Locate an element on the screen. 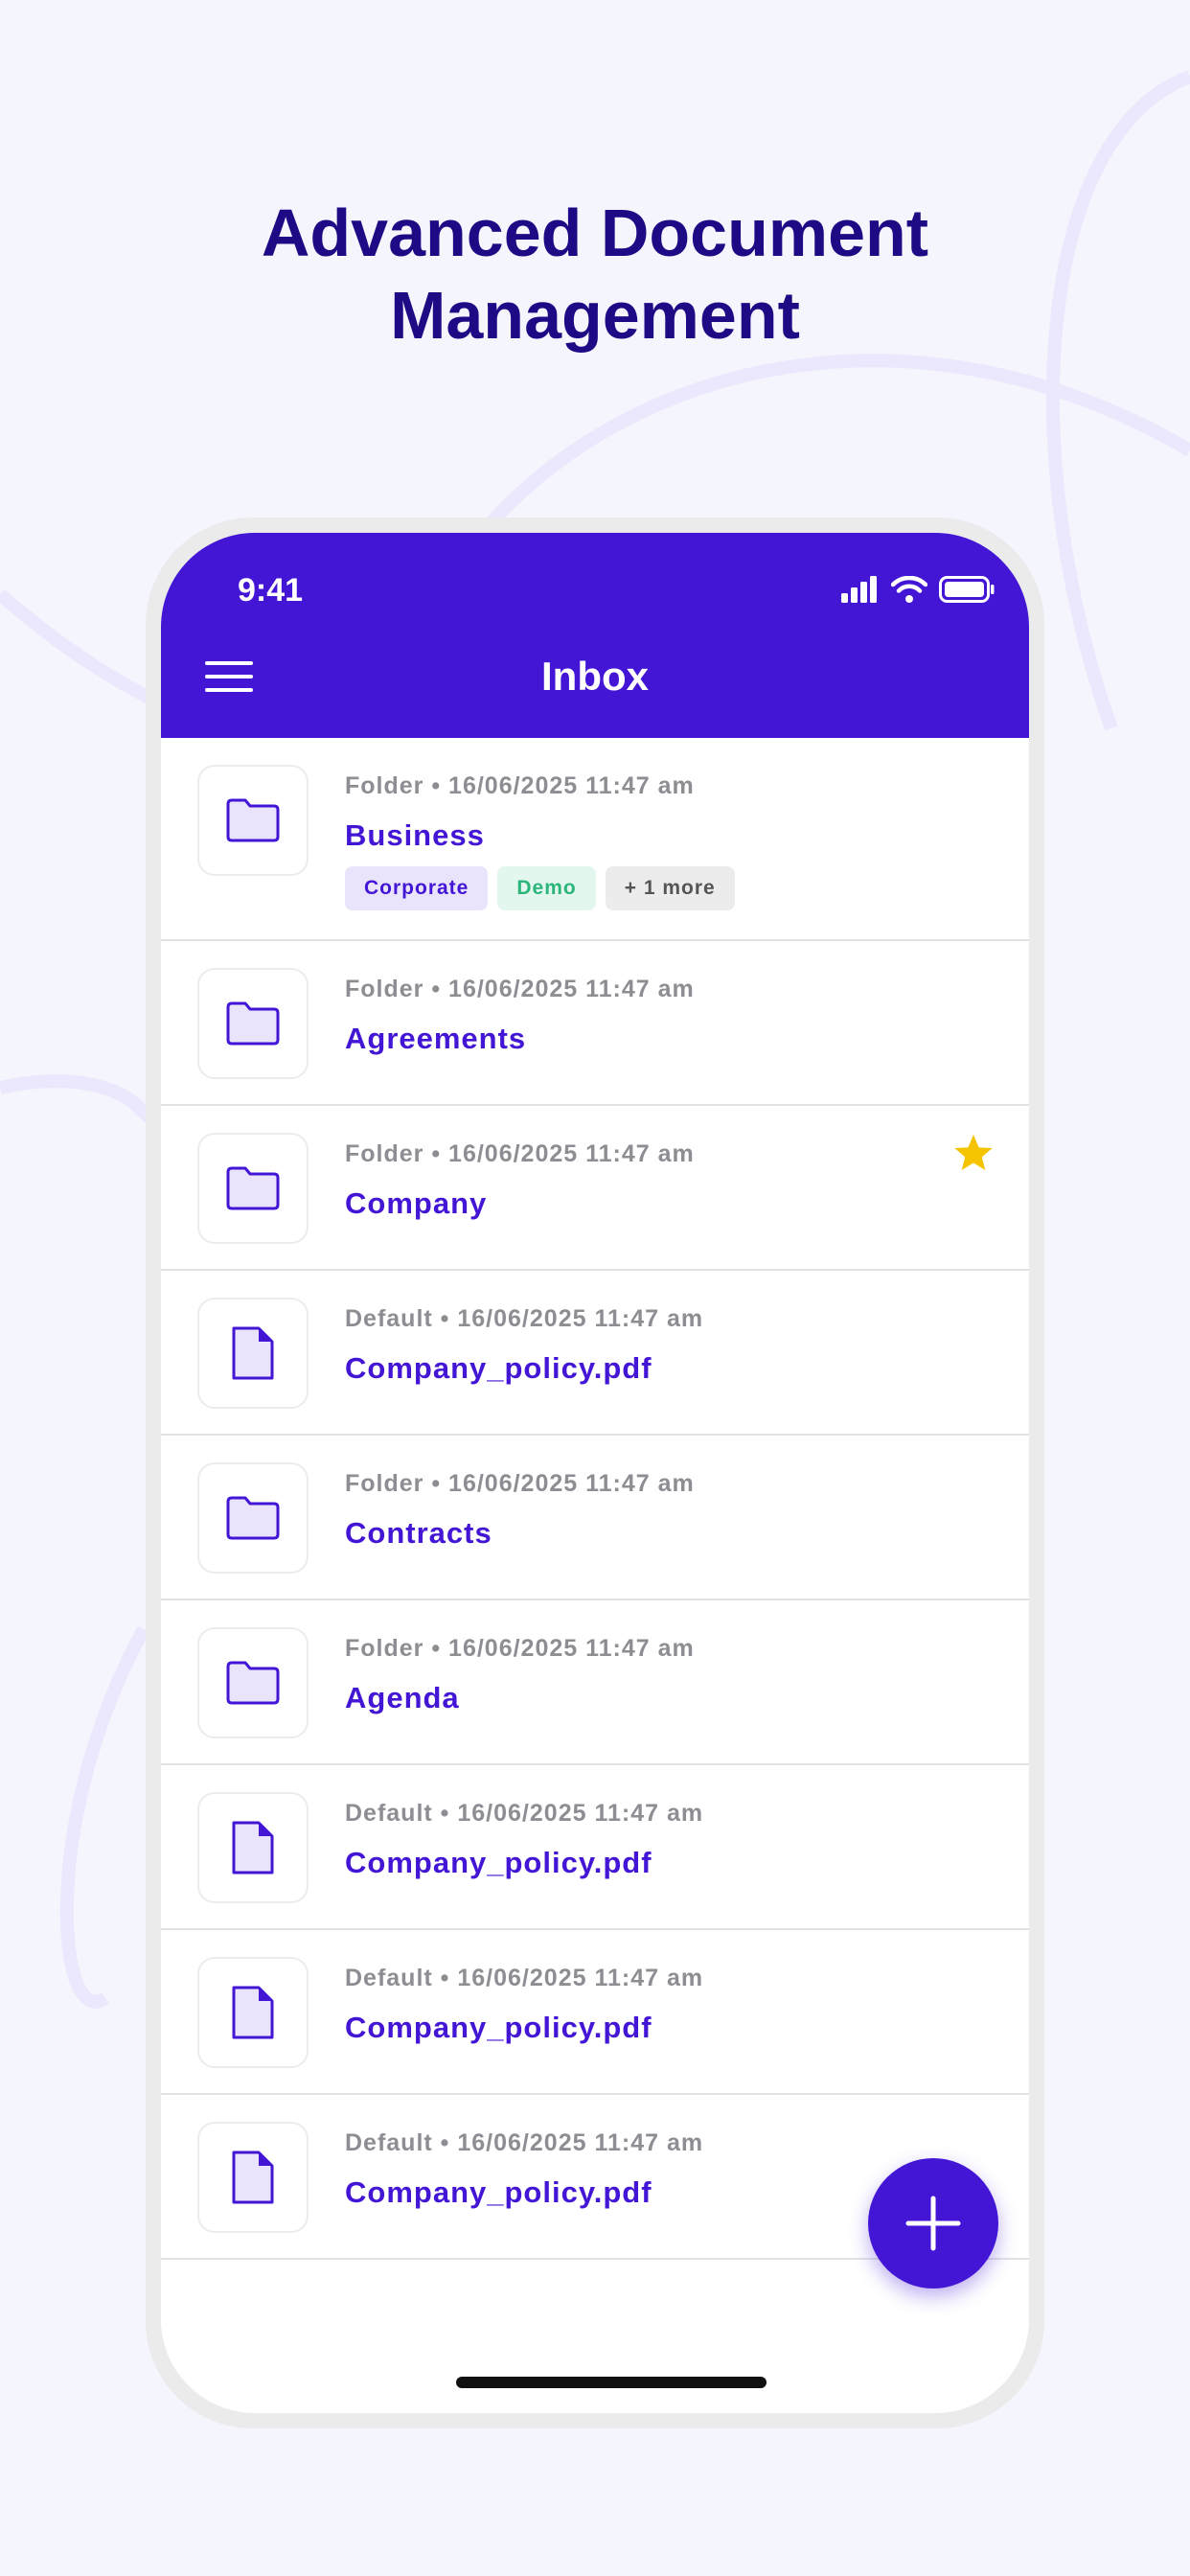 This screenshot has height=2576, width=1190. cellular-signal-icon is located at coordinates (859, 589).